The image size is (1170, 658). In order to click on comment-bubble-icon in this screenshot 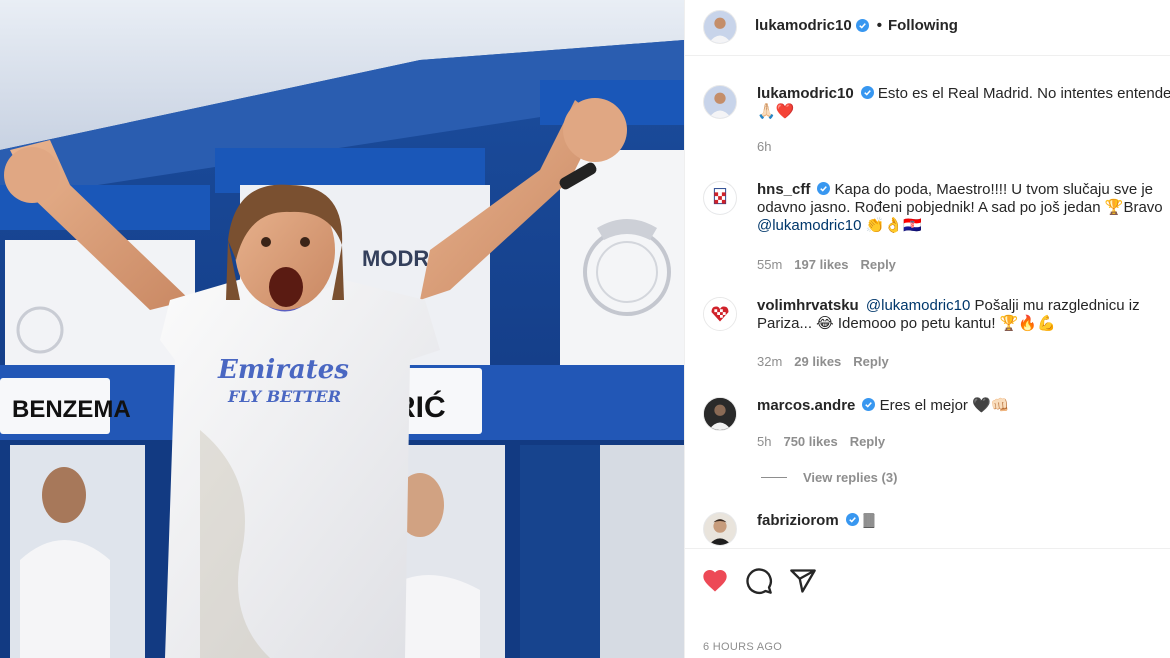, I will do `click(759, 581)`.